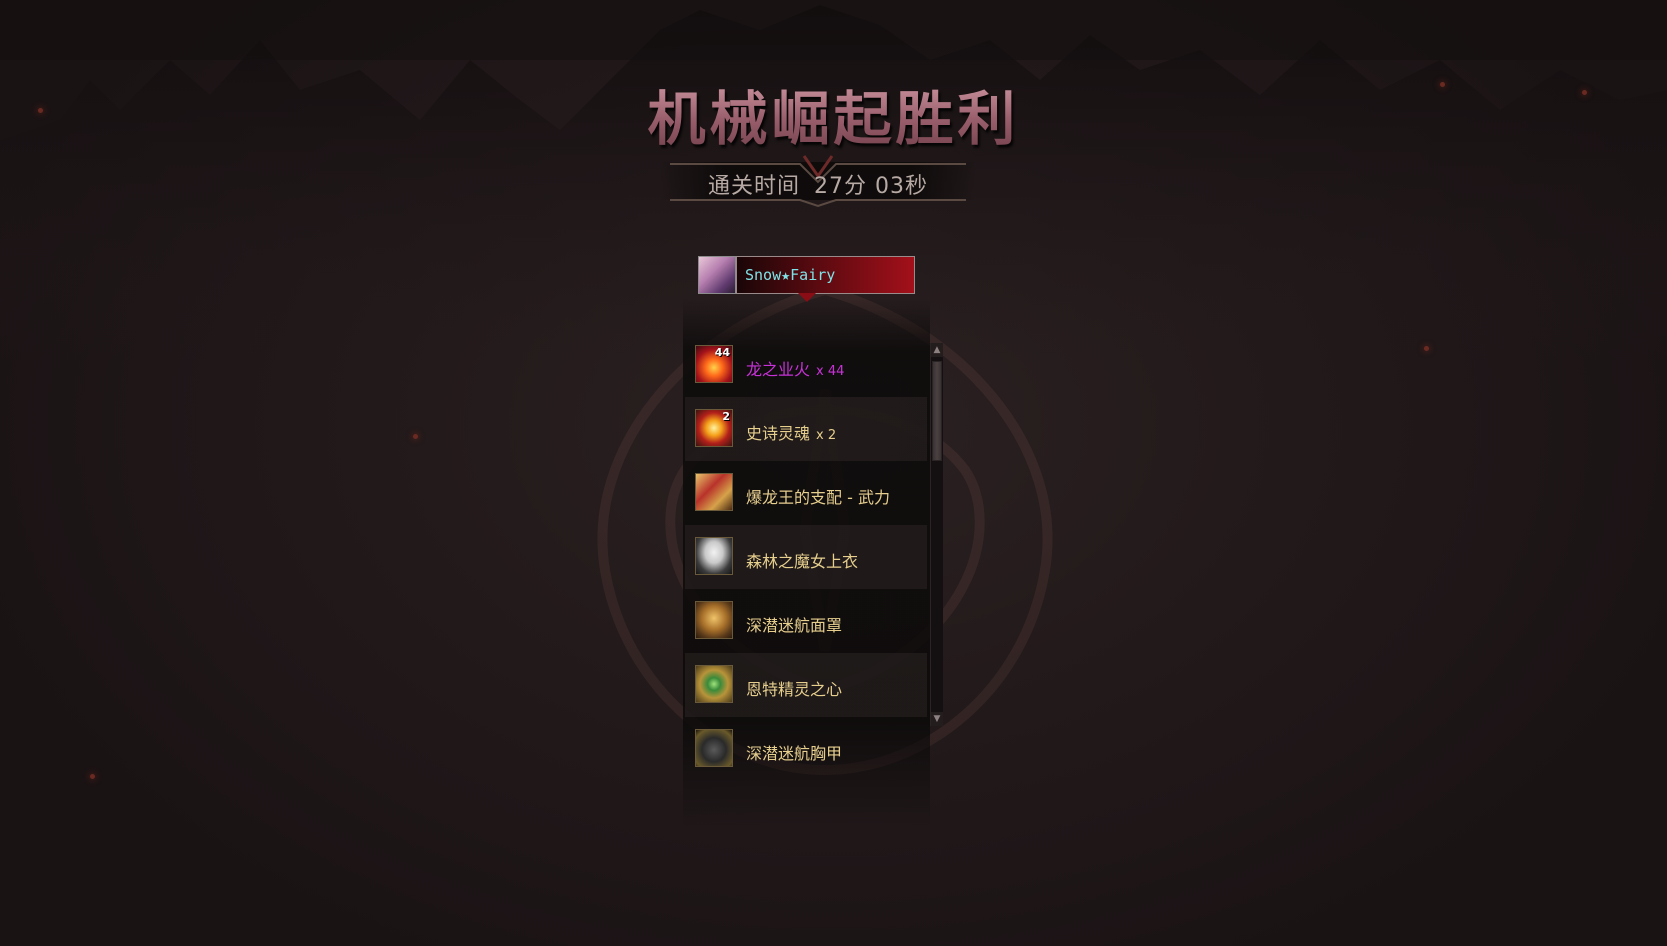 This screenshot has height=946, width=1667. What do you see at coordinates (790, 275) in the screenshot?
I see `player-name: Snow★Fairy` at bounding box center [790, 275].